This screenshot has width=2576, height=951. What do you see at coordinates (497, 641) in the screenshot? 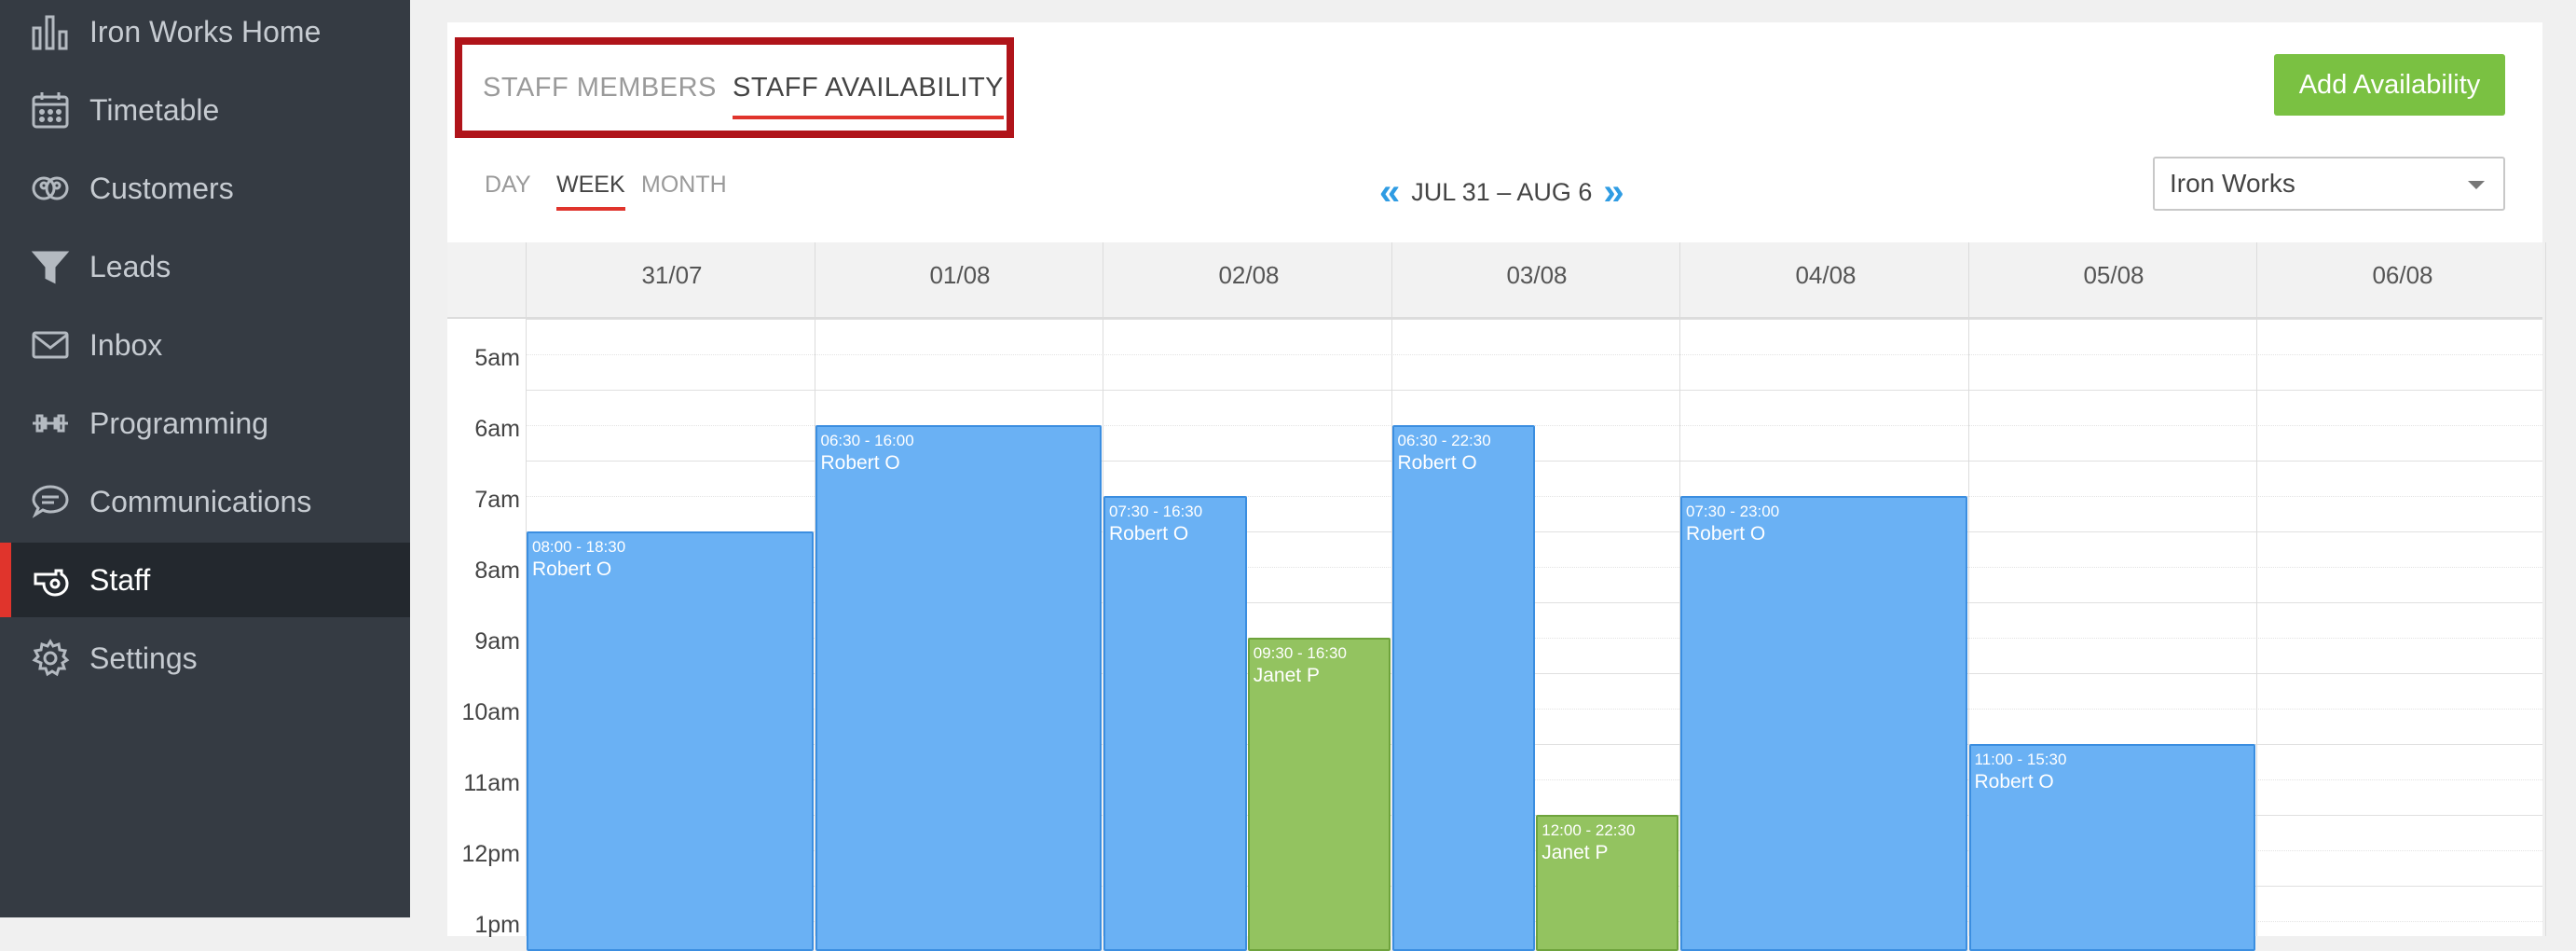
I see `time-label: 9am` at bounding box center [497, 641].